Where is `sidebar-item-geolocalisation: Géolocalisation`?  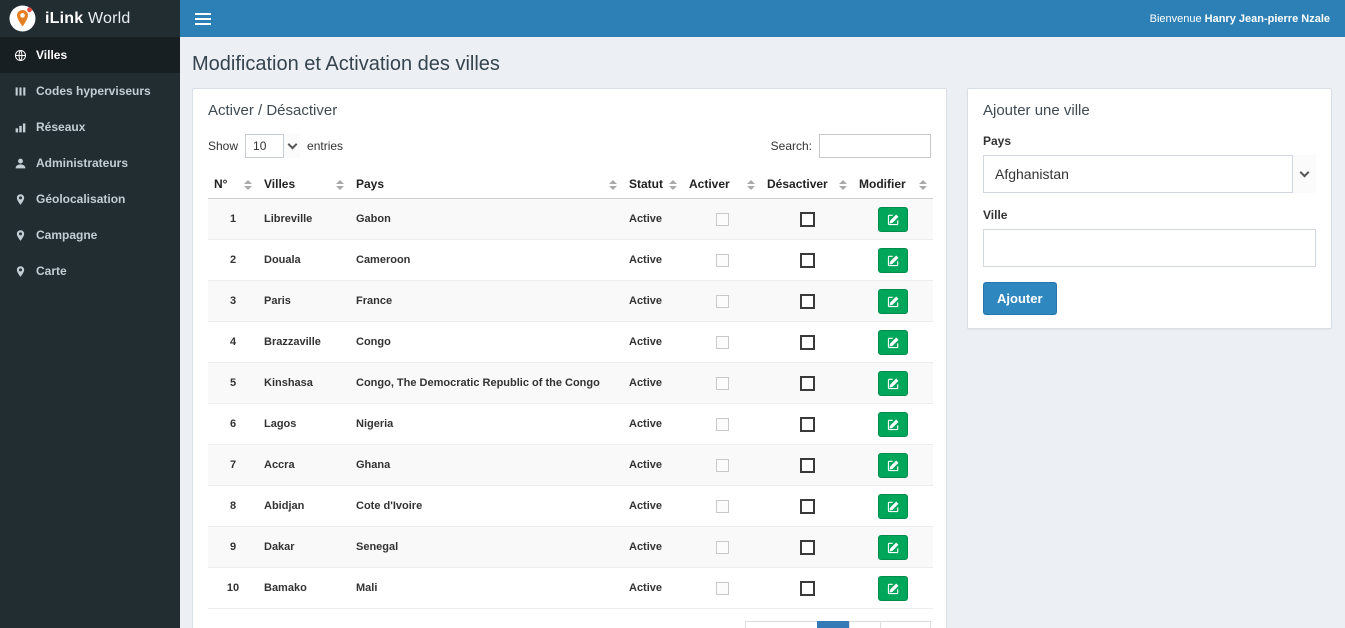
sidebar-item-geolocalisation: Géolocalisation is located at coordinates (90, 199).